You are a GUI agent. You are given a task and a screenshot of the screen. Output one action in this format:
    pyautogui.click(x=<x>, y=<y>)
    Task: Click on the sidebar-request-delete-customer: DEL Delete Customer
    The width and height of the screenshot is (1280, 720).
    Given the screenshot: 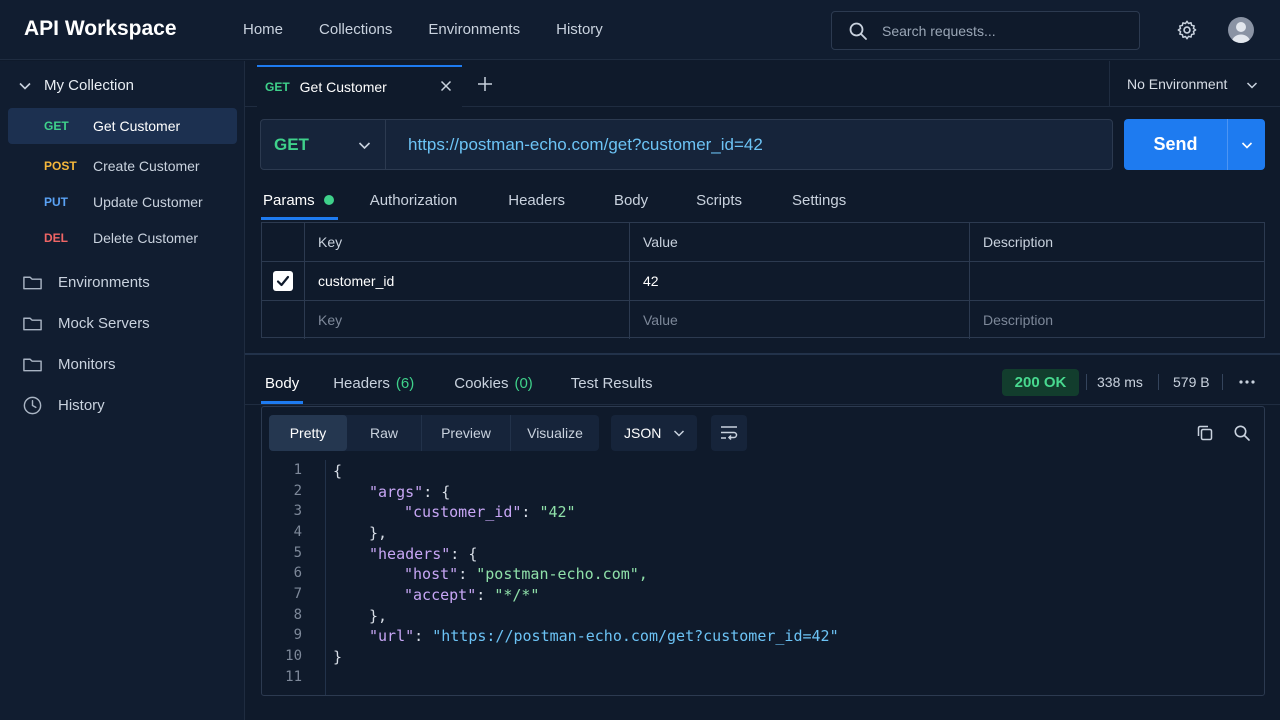 What is the action you would take?
    pyautogui.click(x=122, y=238)
    